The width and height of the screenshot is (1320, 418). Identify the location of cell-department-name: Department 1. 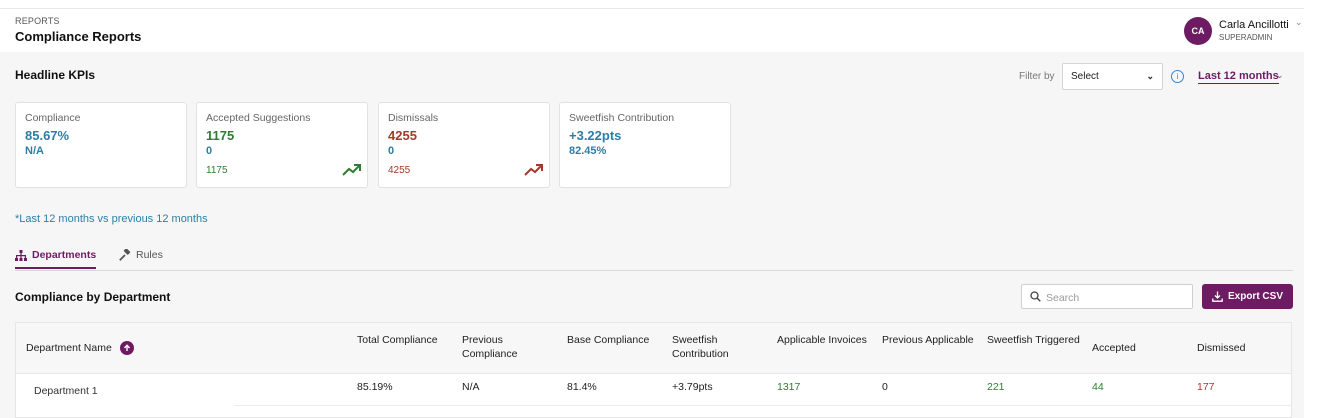
(66, 391).